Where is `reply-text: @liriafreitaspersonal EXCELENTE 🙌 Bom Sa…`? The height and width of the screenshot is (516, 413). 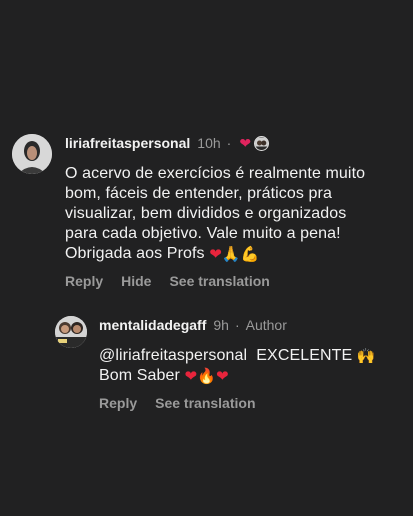
reply-text: @liriafreitaspersonal EXCELENTE 🙌 Bom Sa… is located at coordinates (252, 366).